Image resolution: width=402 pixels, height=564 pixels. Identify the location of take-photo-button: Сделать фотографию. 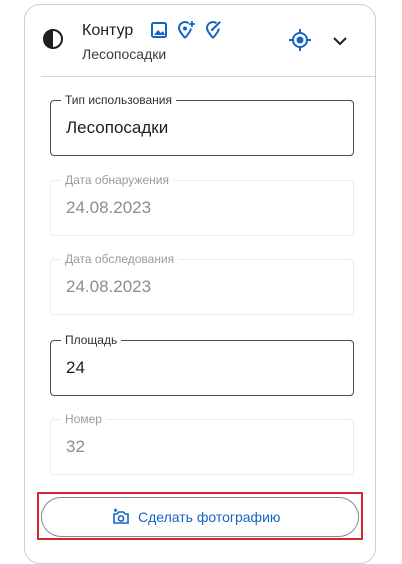
(200, 517).